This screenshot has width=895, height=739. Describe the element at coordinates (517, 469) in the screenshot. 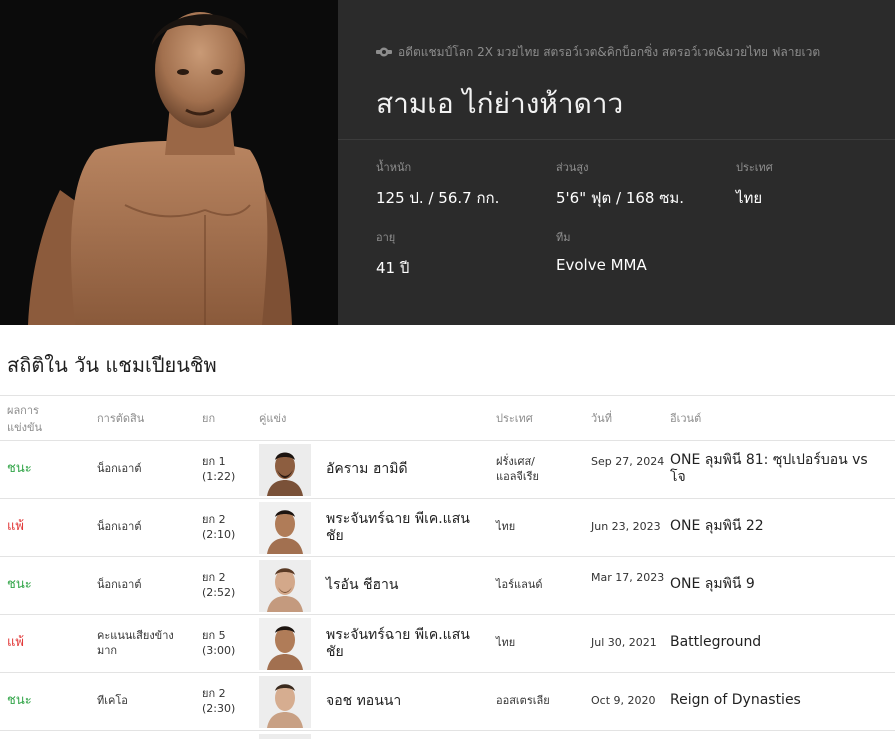

I see `country-cell: ฝรั่งเศส/แอลจีเรีย` at that location.